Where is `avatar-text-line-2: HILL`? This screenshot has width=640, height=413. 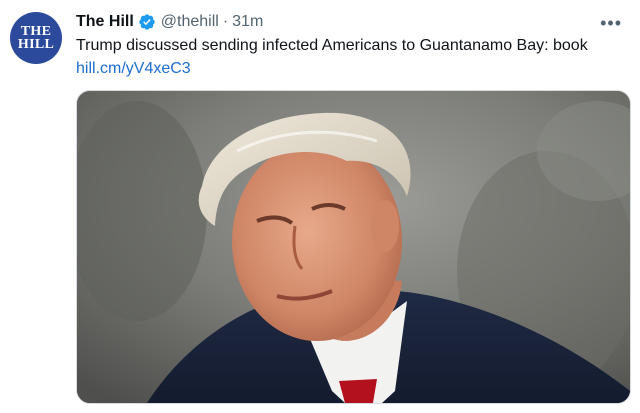
avatar-text-line-2: HILL is located at coordinates (36, 44).